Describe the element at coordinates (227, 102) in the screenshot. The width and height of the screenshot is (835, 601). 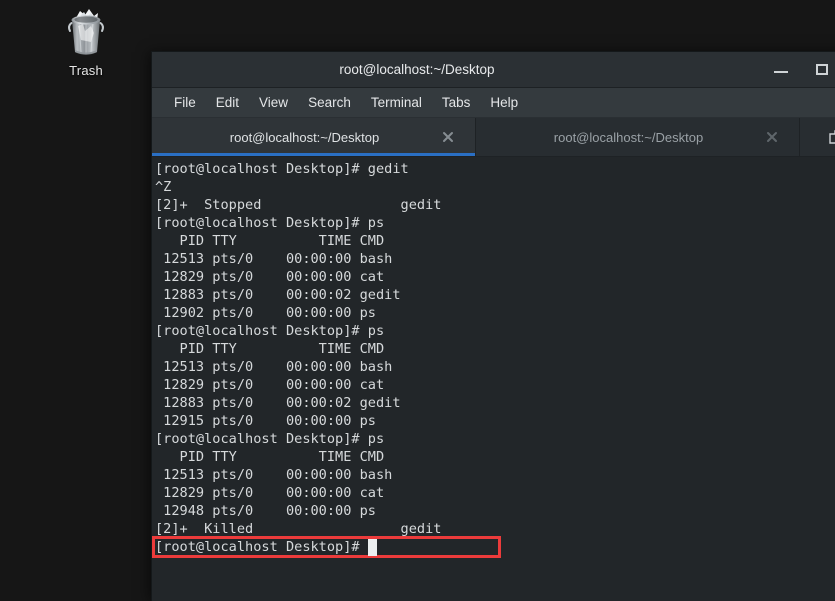
I see `menu-item-edit: Edit` at that location.